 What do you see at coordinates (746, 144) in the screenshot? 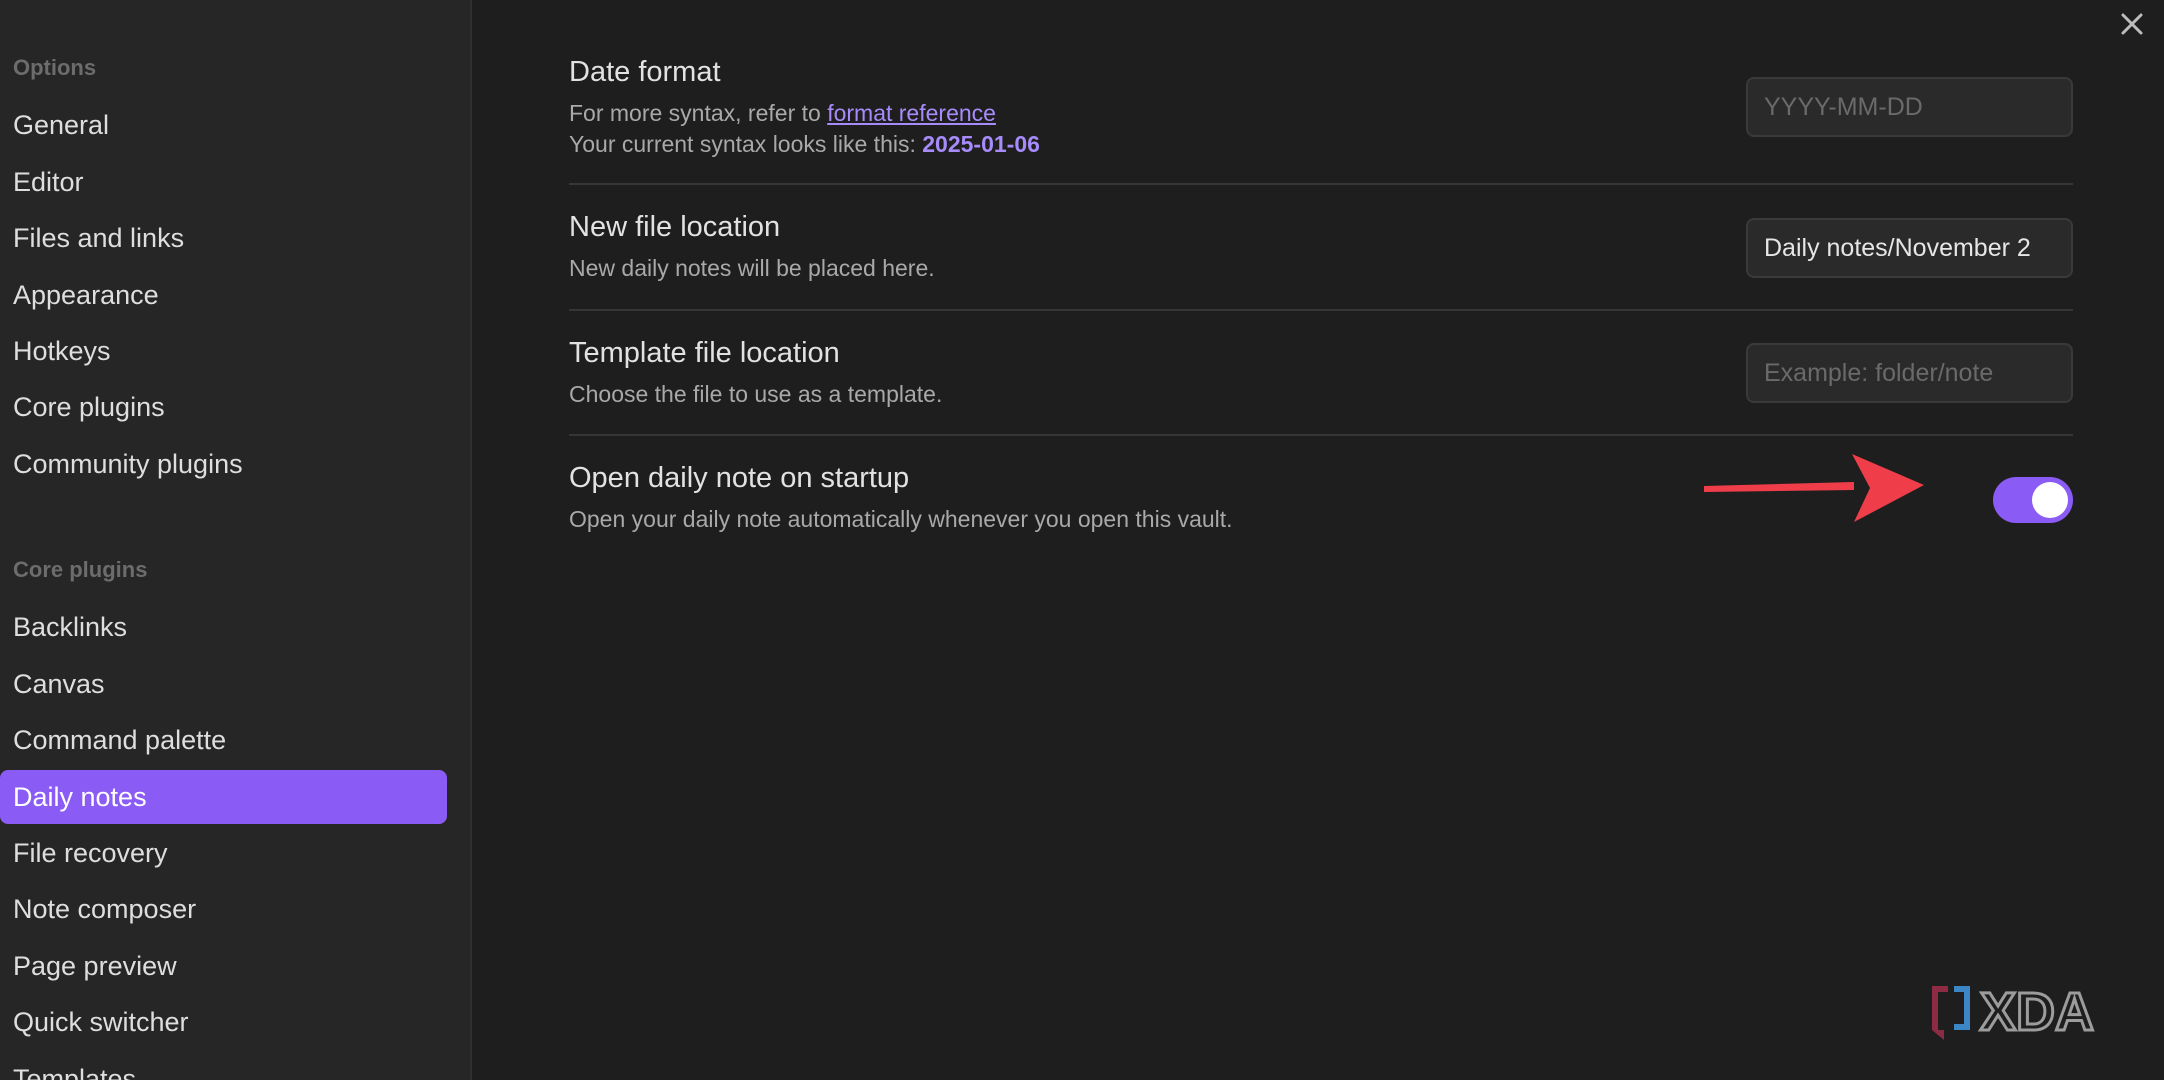
I see `desc-line2-prefix: Your current syntax looks like this:` at bounding box center [746, 144].